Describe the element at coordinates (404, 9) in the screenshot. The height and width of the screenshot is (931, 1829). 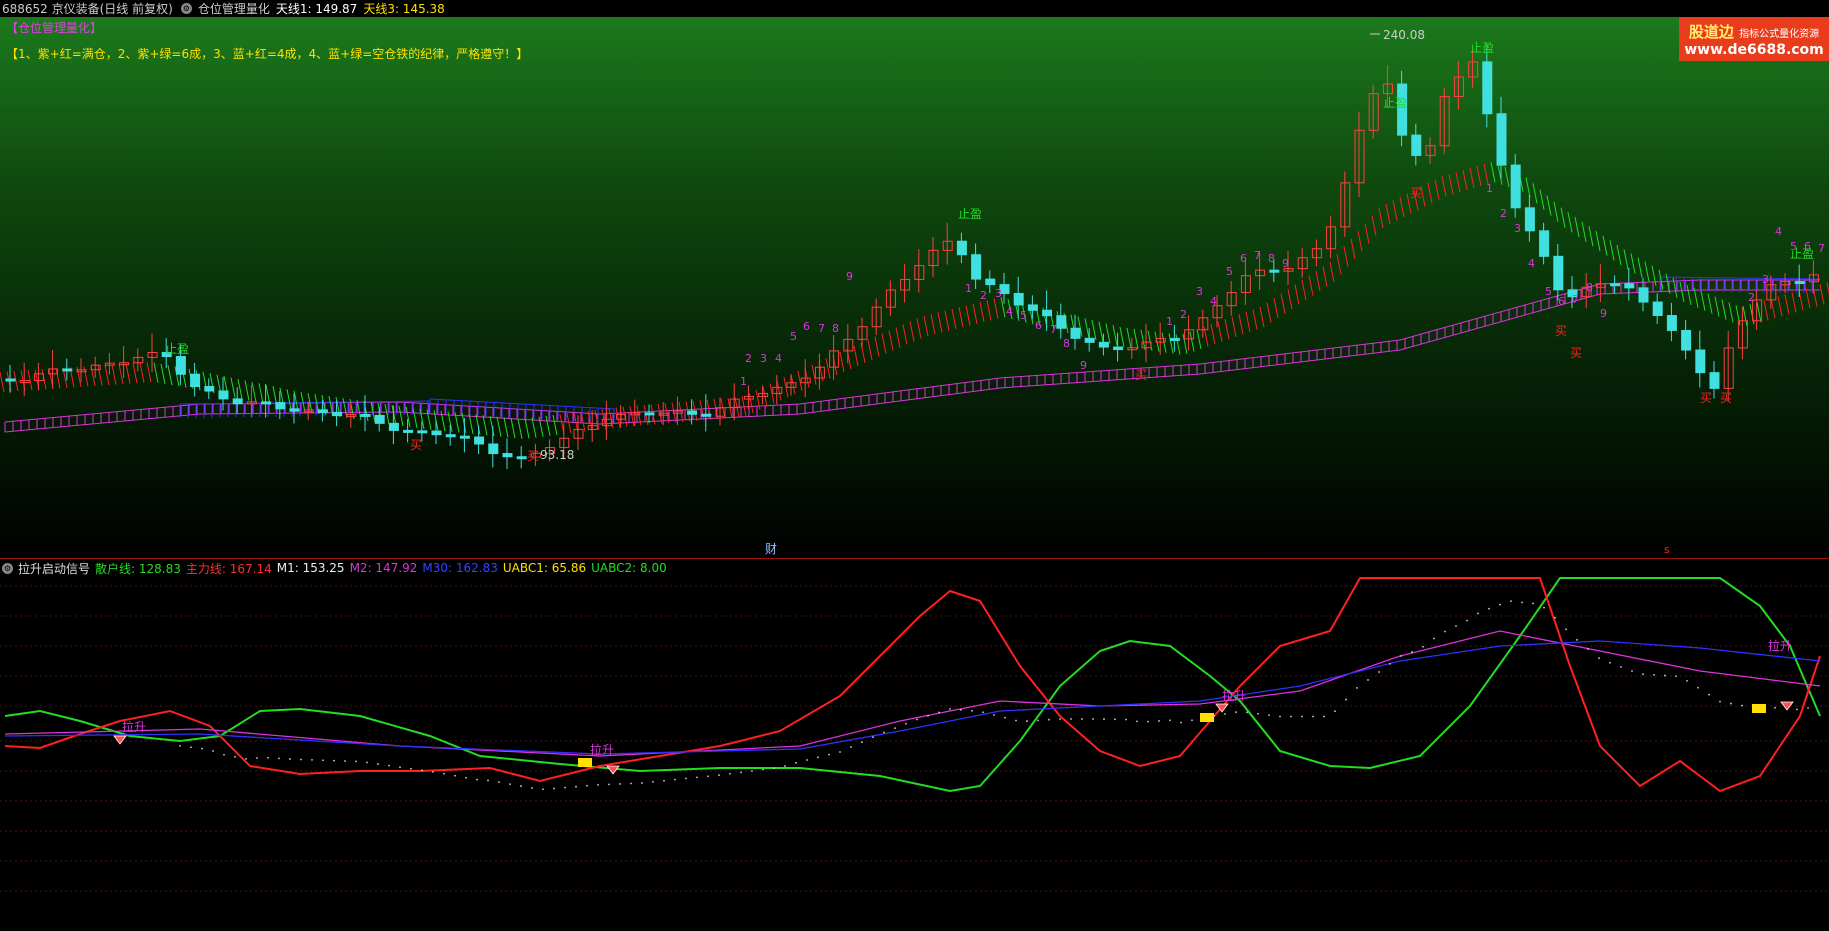
I see `tianxian3-value: 天线3: 145.38` at that location.